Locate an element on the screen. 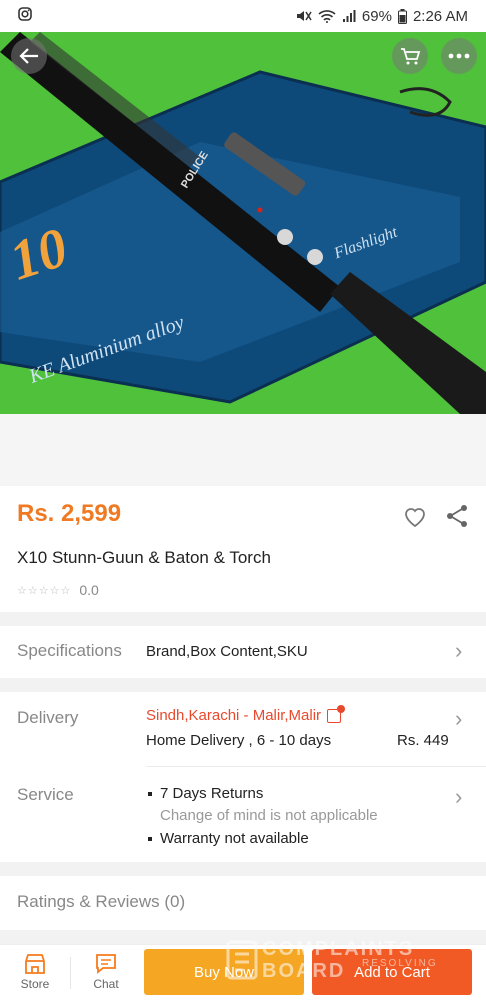  rating-value: 0.0 is located at coordinates (89, 590).